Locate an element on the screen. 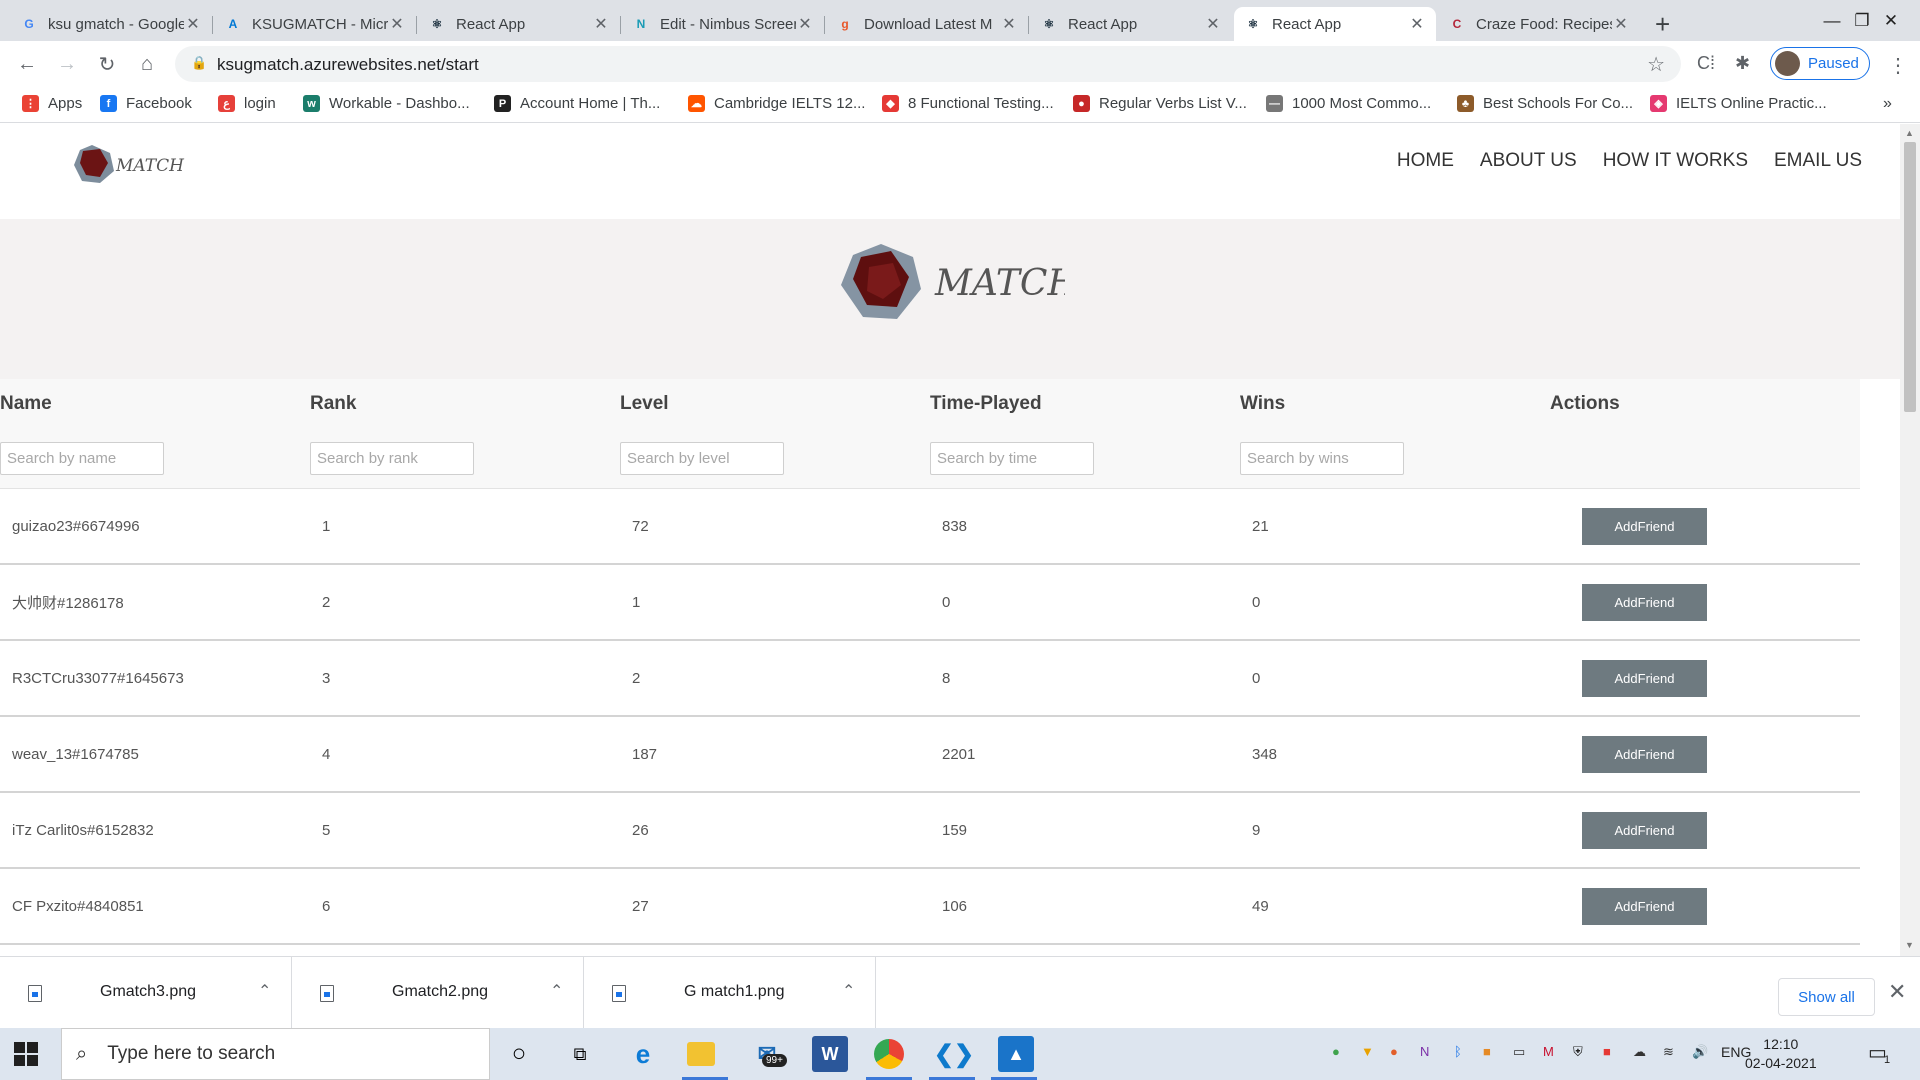 The height and width of the screenshot is (1080, 1920). tray-orange-icon: ● is located at coordinates (1394, 1051).